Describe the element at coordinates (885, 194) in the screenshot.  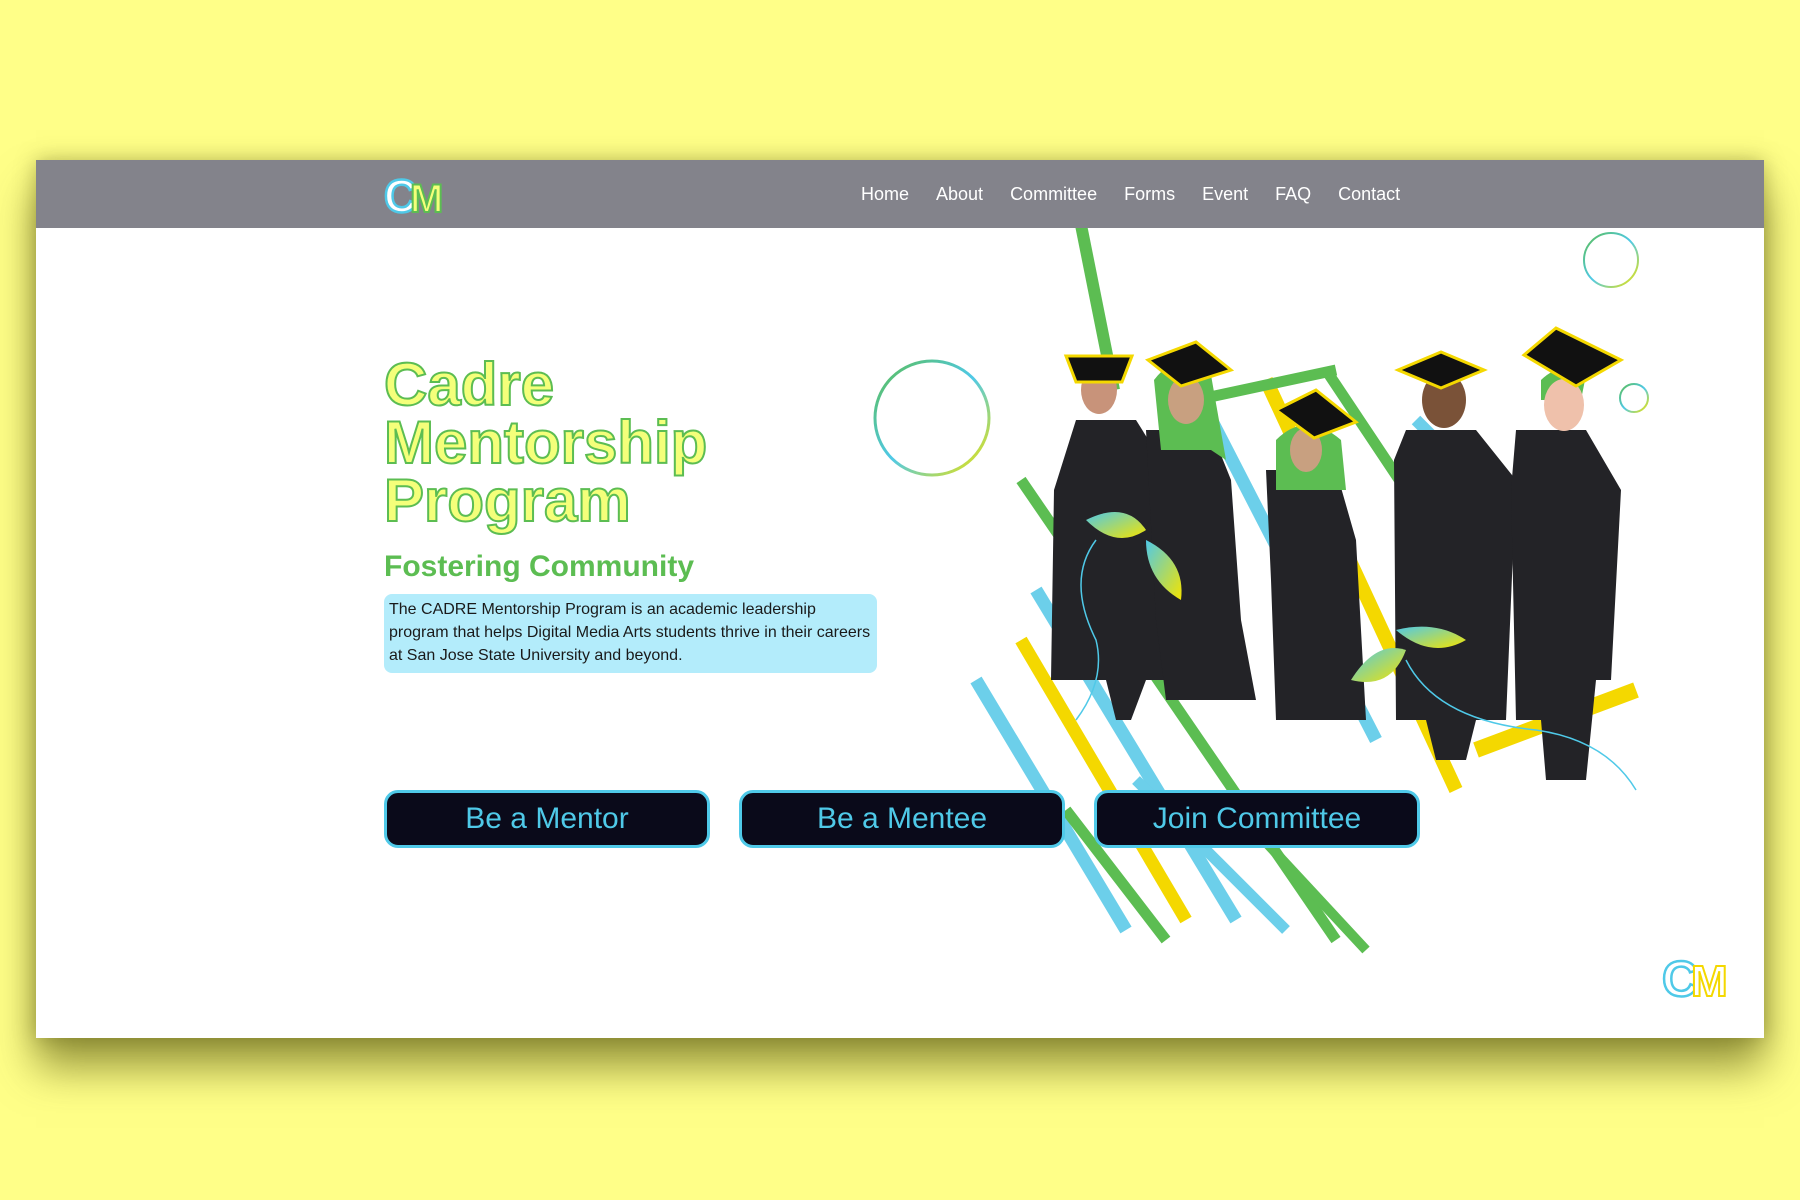
I see `nav-home-link: Home` at that location.